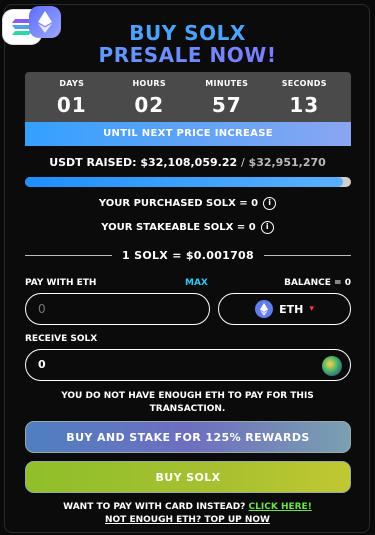 Image resolution: width=375 pixels, height=535 pixels. What do you see at coordinates (93, 162) in the screenshot?
I see `raised-label: USDT RAISED:` at bounding box center [93, 162].